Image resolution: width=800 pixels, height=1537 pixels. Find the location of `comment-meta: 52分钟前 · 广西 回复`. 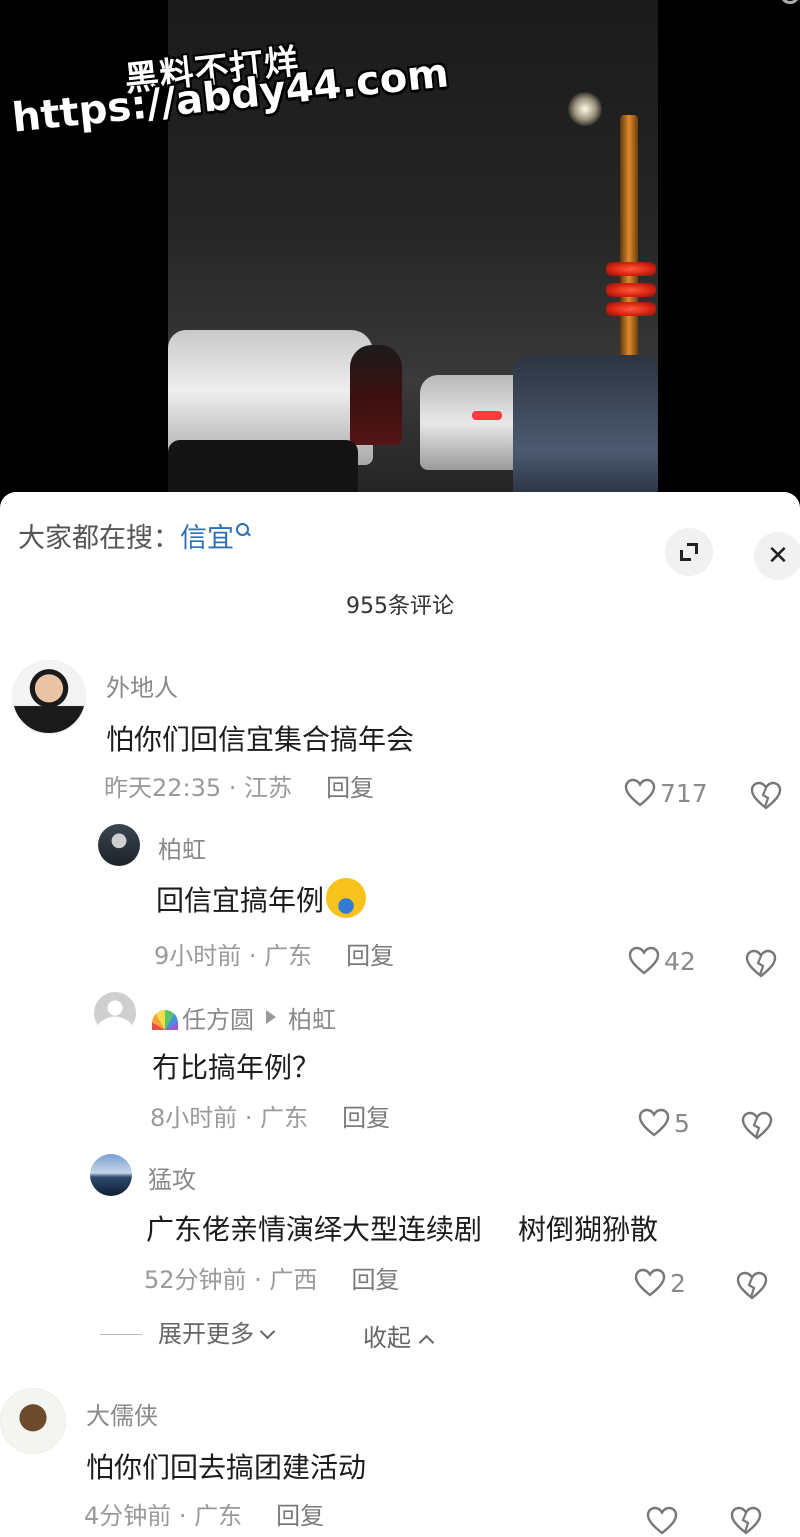

comment-meta: 52分钟前 · 广西 回复 is located at coordinates (271, 1277).